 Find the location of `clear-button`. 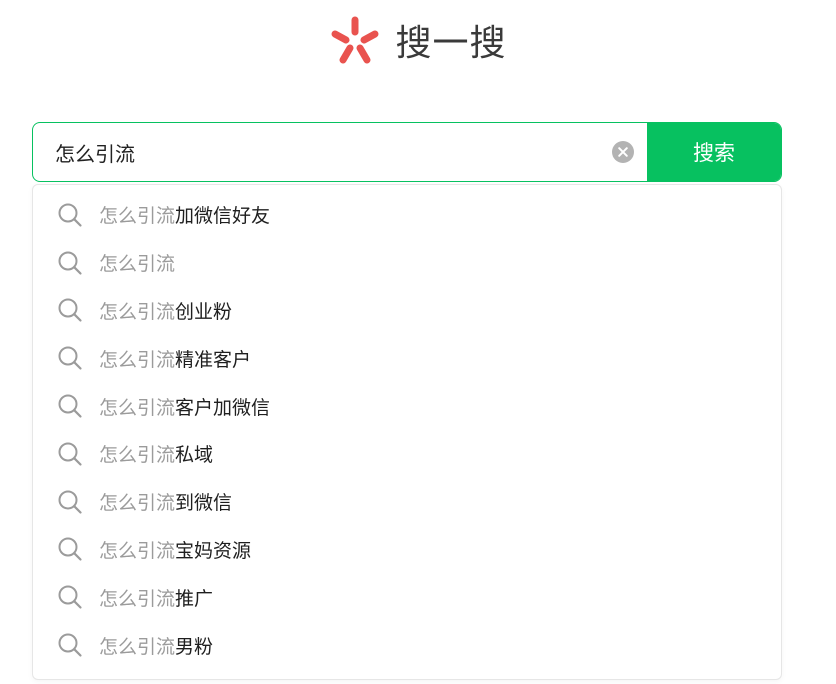

clear-button is located at coordinates (623, 152).